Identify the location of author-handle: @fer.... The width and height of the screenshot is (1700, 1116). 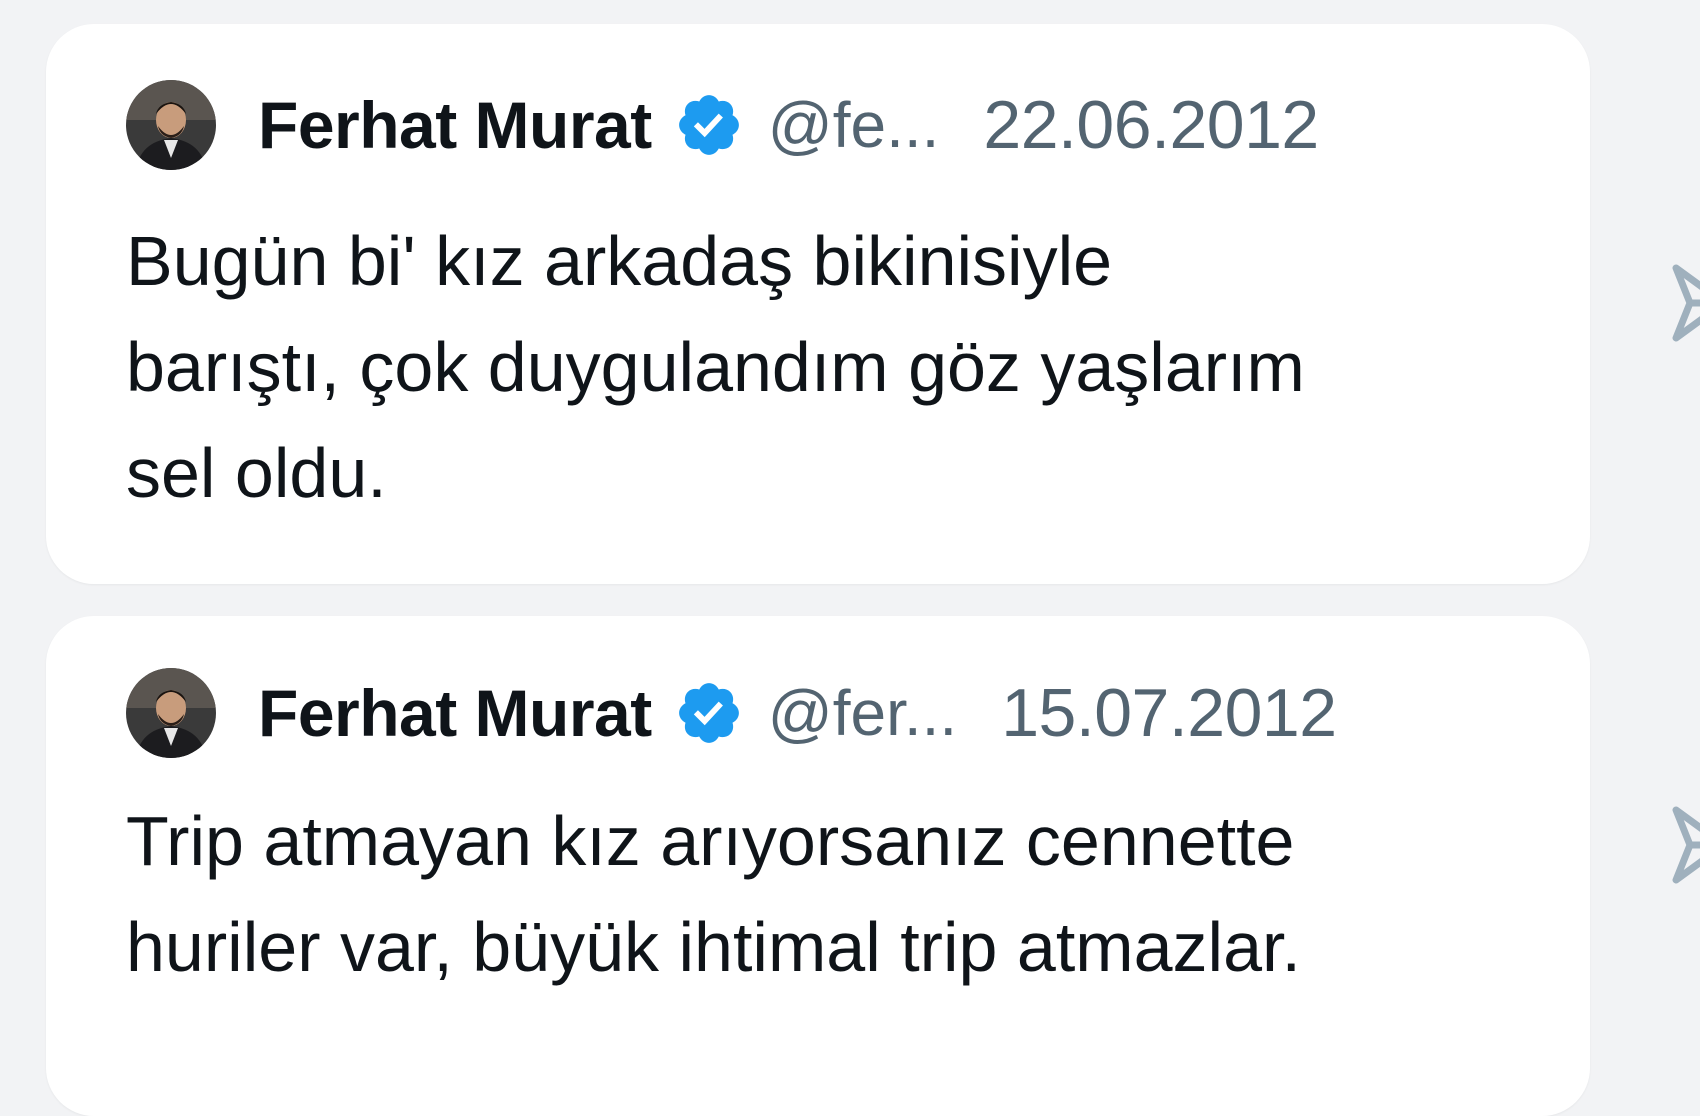
(862, 713).